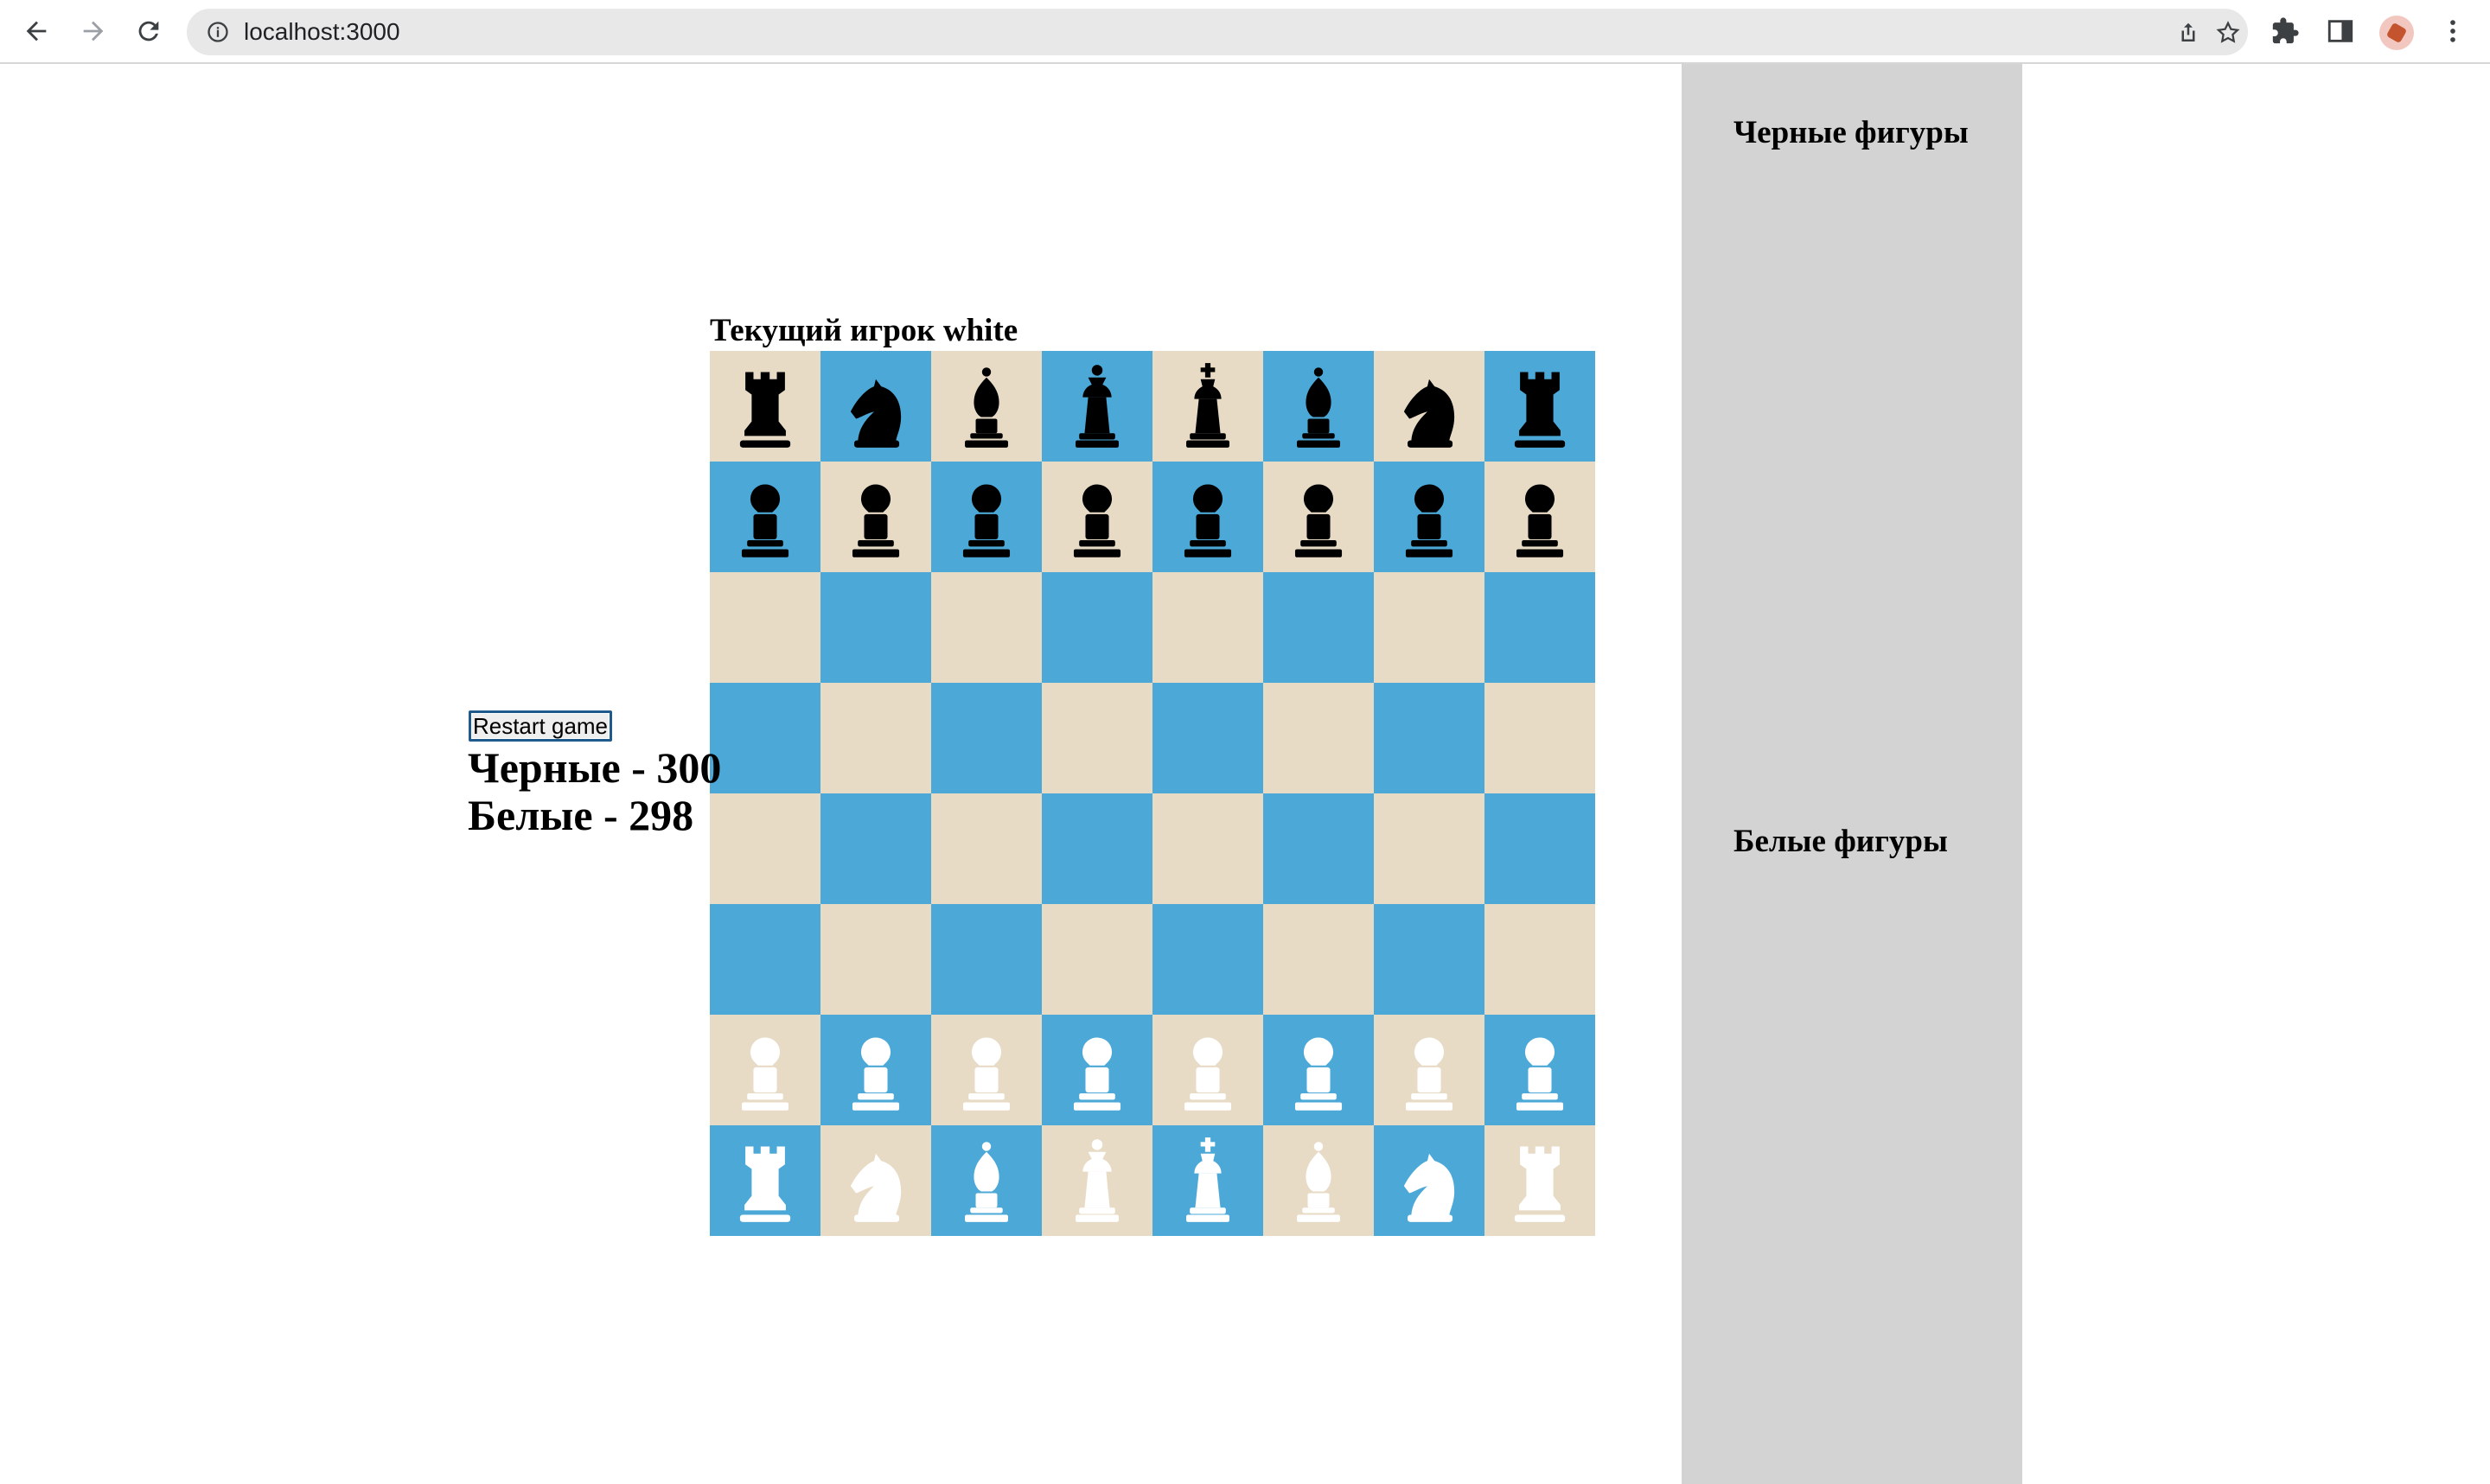  I want to click on black-queen-icon, so click(1097, 407).